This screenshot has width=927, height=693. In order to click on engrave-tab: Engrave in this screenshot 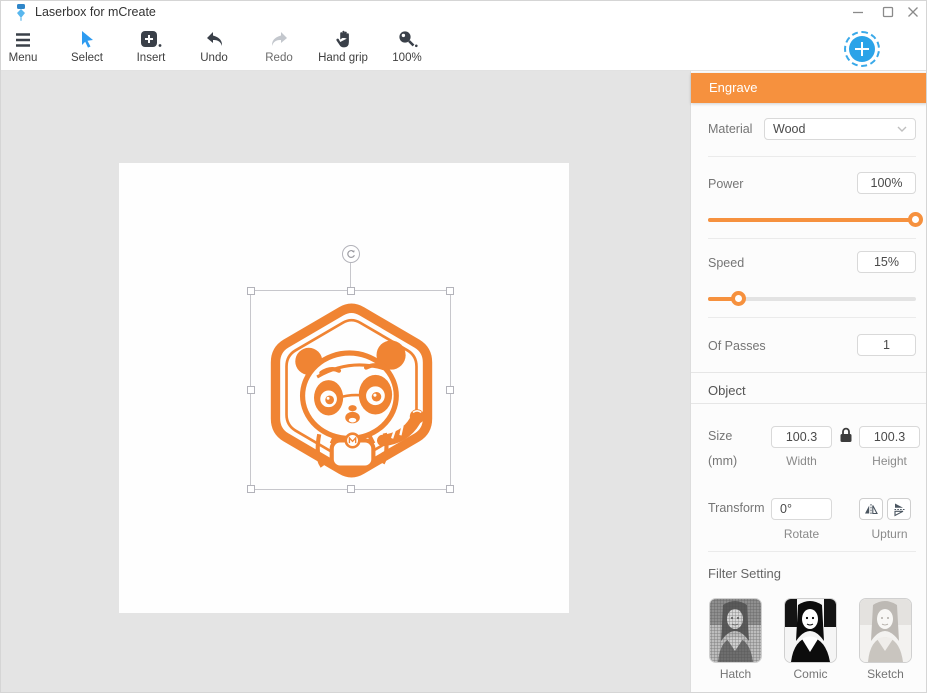, I will do `click(808, 88)`.